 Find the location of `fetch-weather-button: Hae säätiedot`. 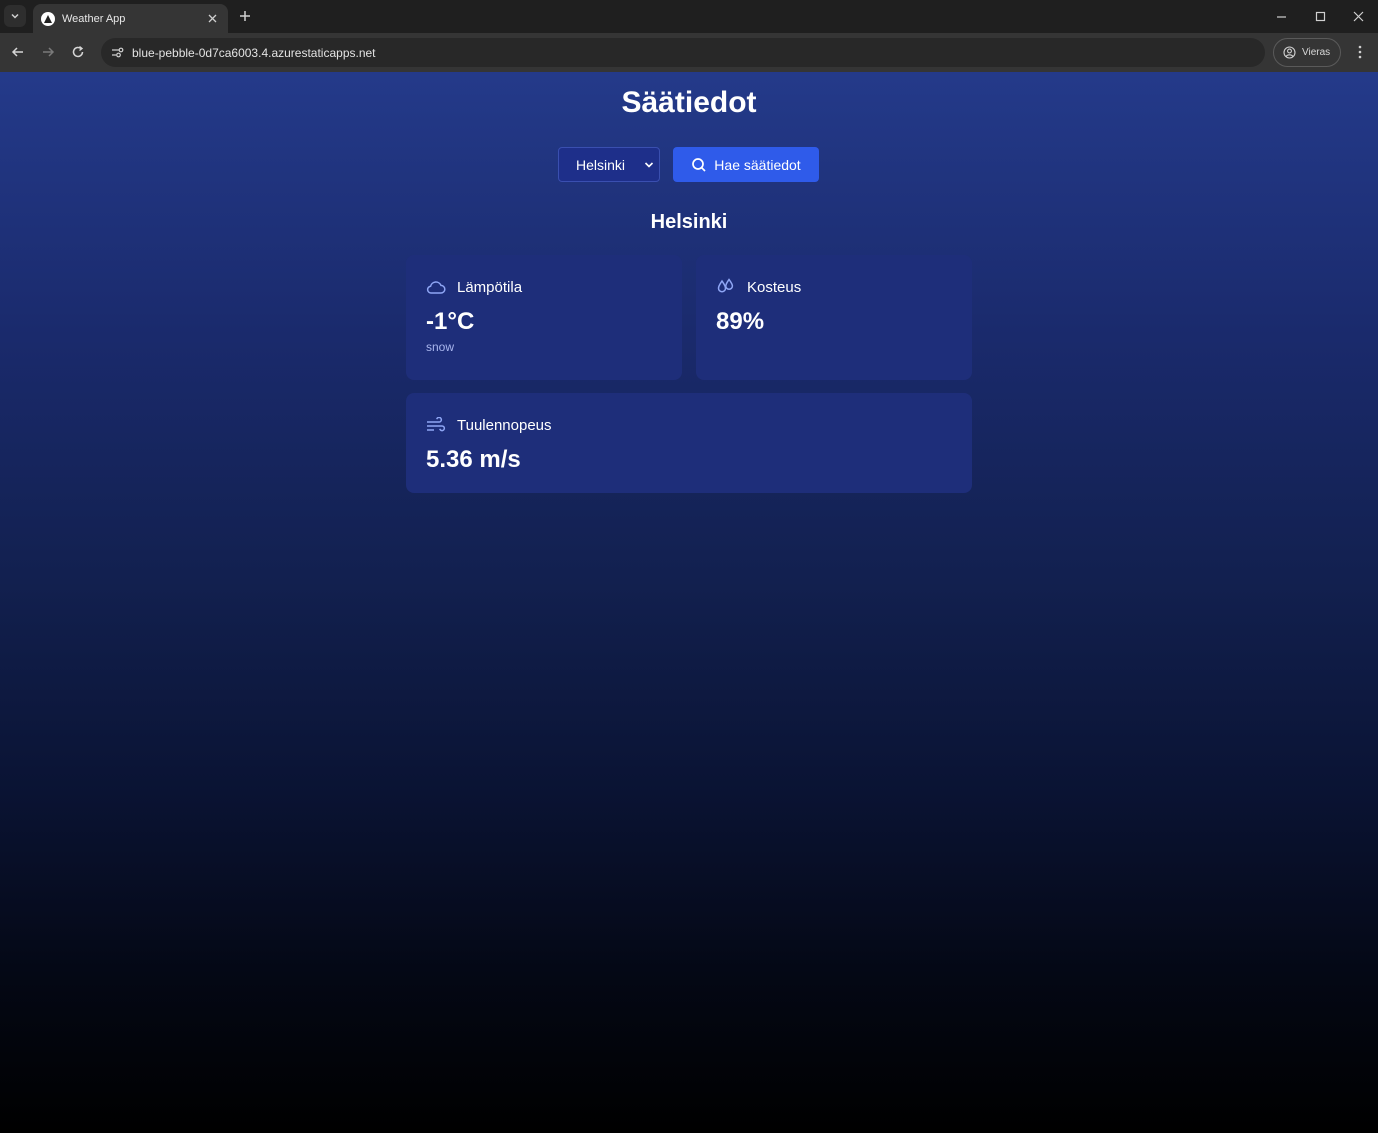

fetch-weather-button: Hae säätiedot is located at coordinates (746, 164).